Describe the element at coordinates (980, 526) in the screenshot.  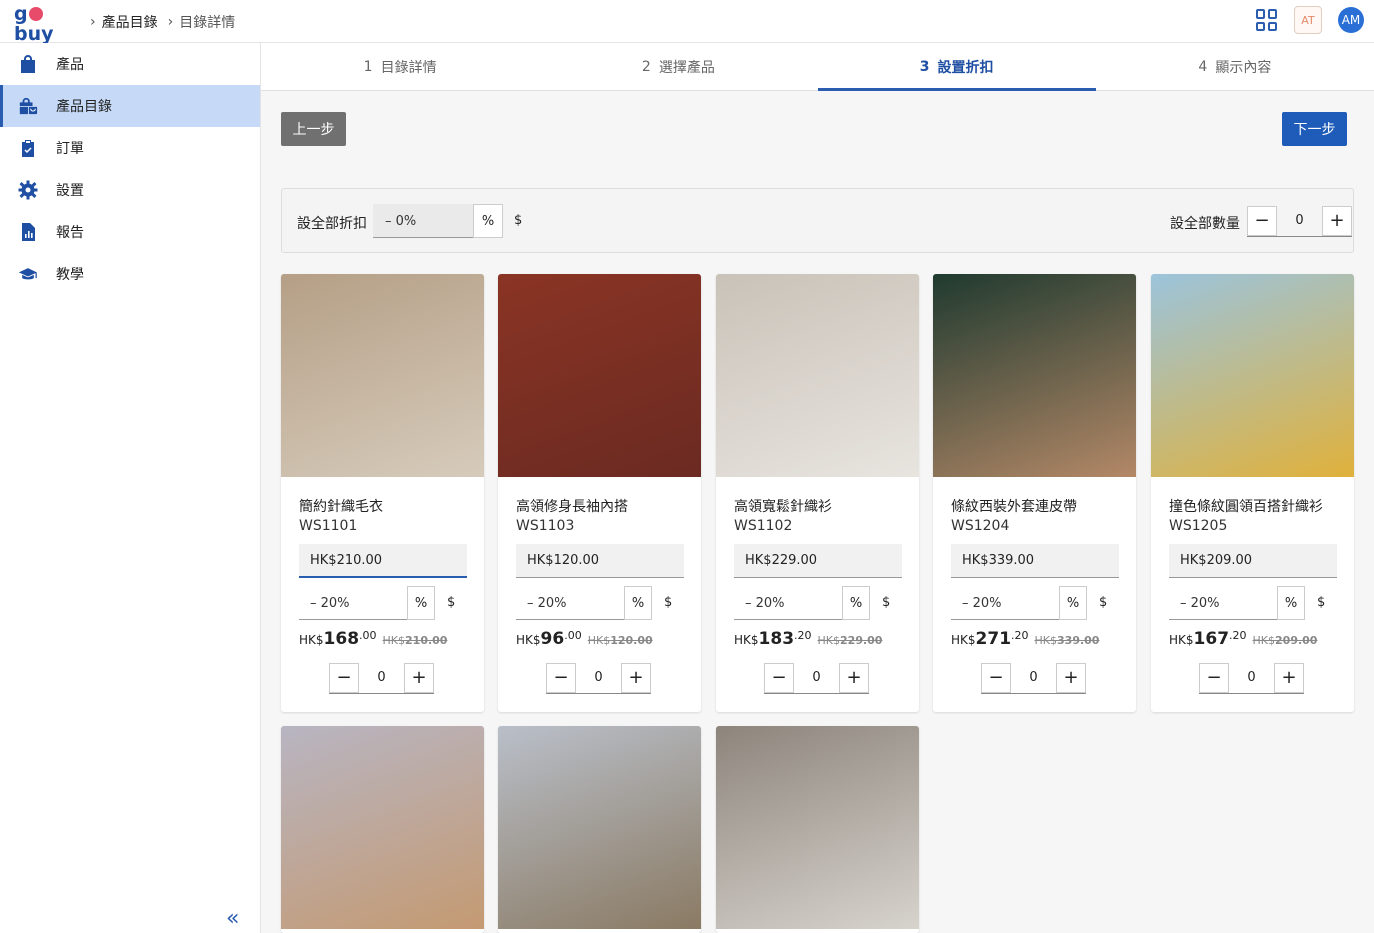
I see `product-sku: WS1204` at that location.